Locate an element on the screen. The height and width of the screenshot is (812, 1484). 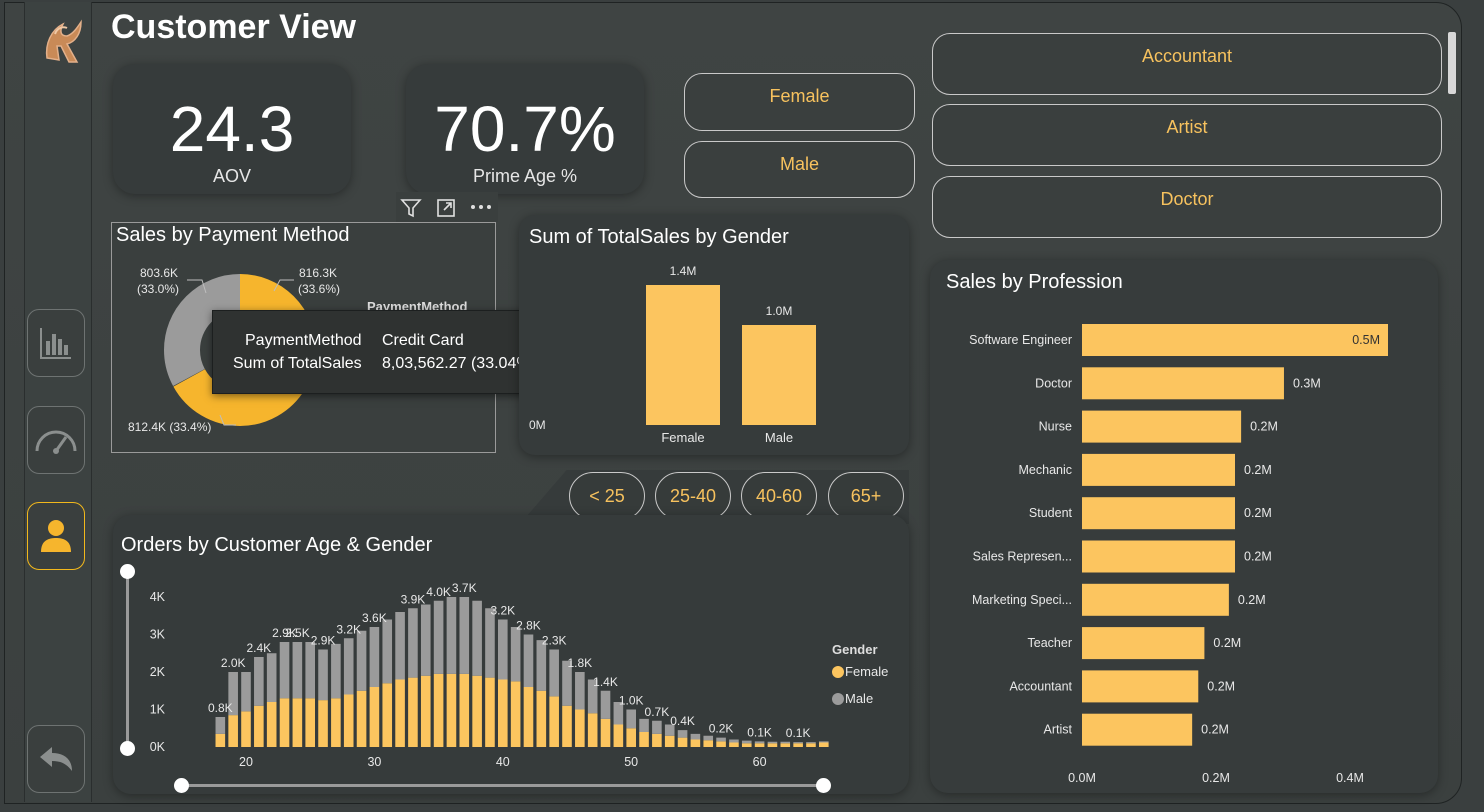
prime-age-card: 70.7% Prime Age % is located at coordinates (525, 129).